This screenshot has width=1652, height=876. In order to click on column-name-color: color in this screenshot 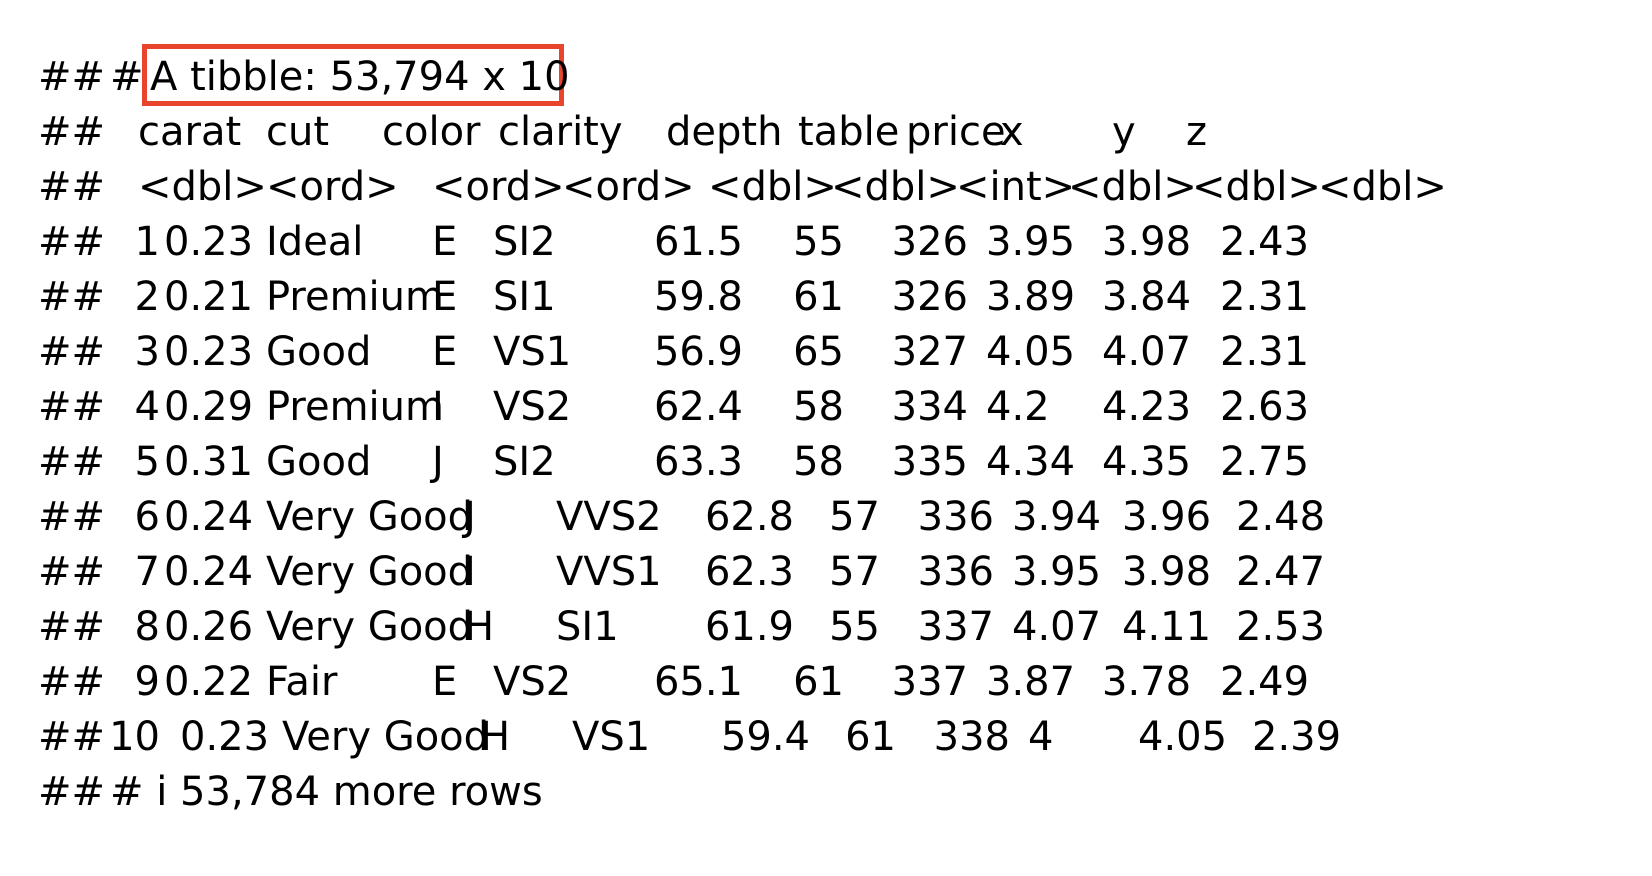, I will do `click(431, 132)`.